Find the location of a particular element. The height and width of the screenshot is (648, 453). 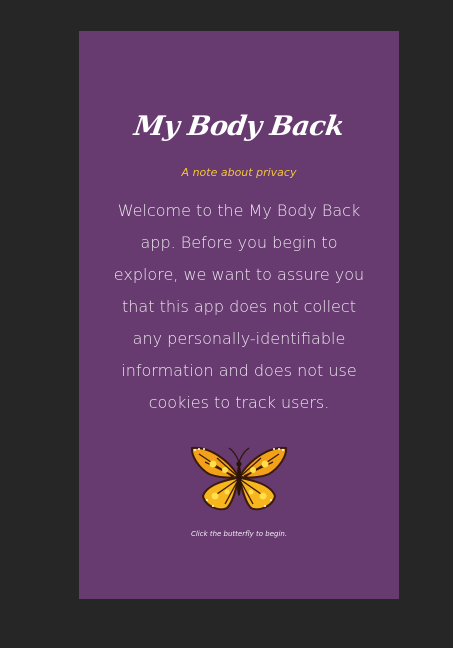

start-hint: Click the butterfly to begin. is located at coordinates (239, 534).